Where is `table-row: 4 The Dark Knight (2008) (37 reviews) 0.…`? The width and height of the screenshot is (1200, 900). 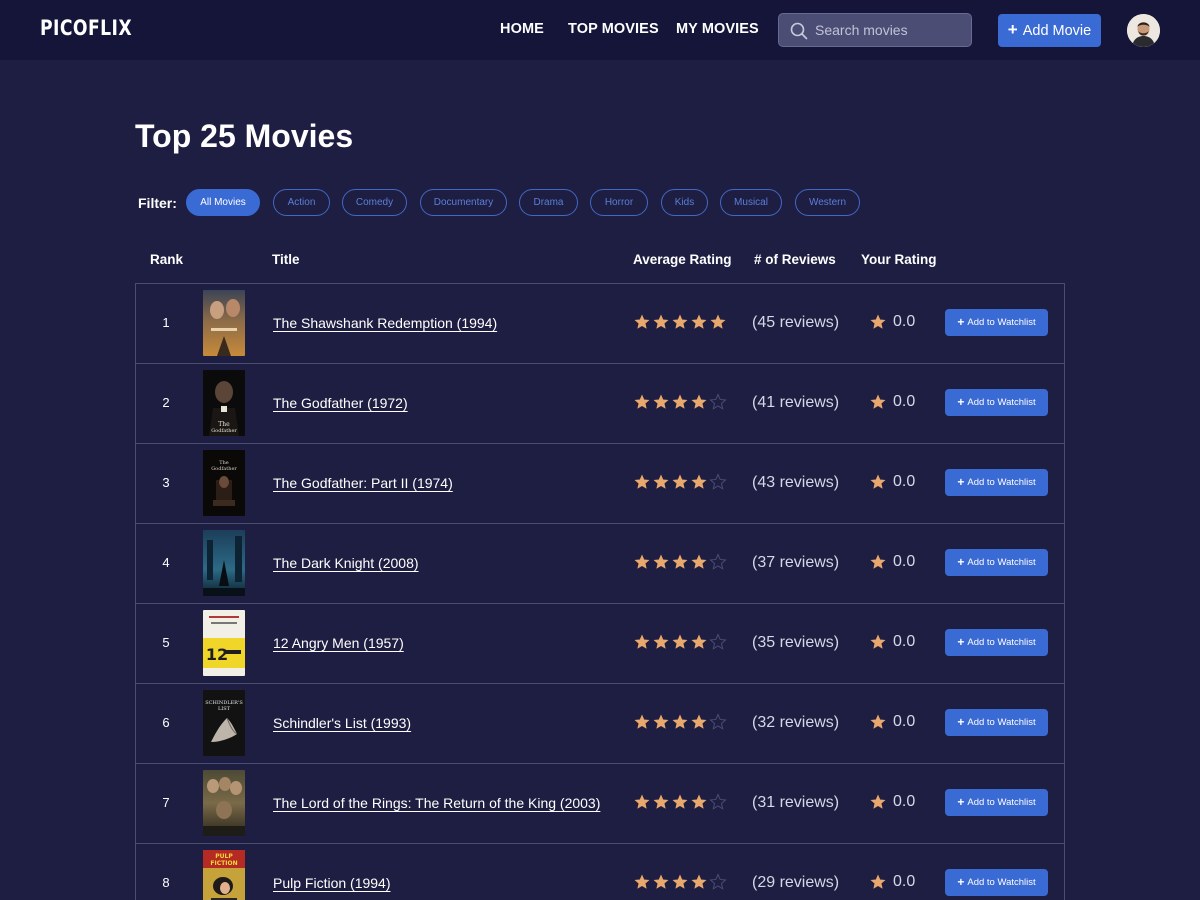 table-row: 4 The Dark Knight (2008) (37 reviews) 0.… is located at coordinates (600, 564).